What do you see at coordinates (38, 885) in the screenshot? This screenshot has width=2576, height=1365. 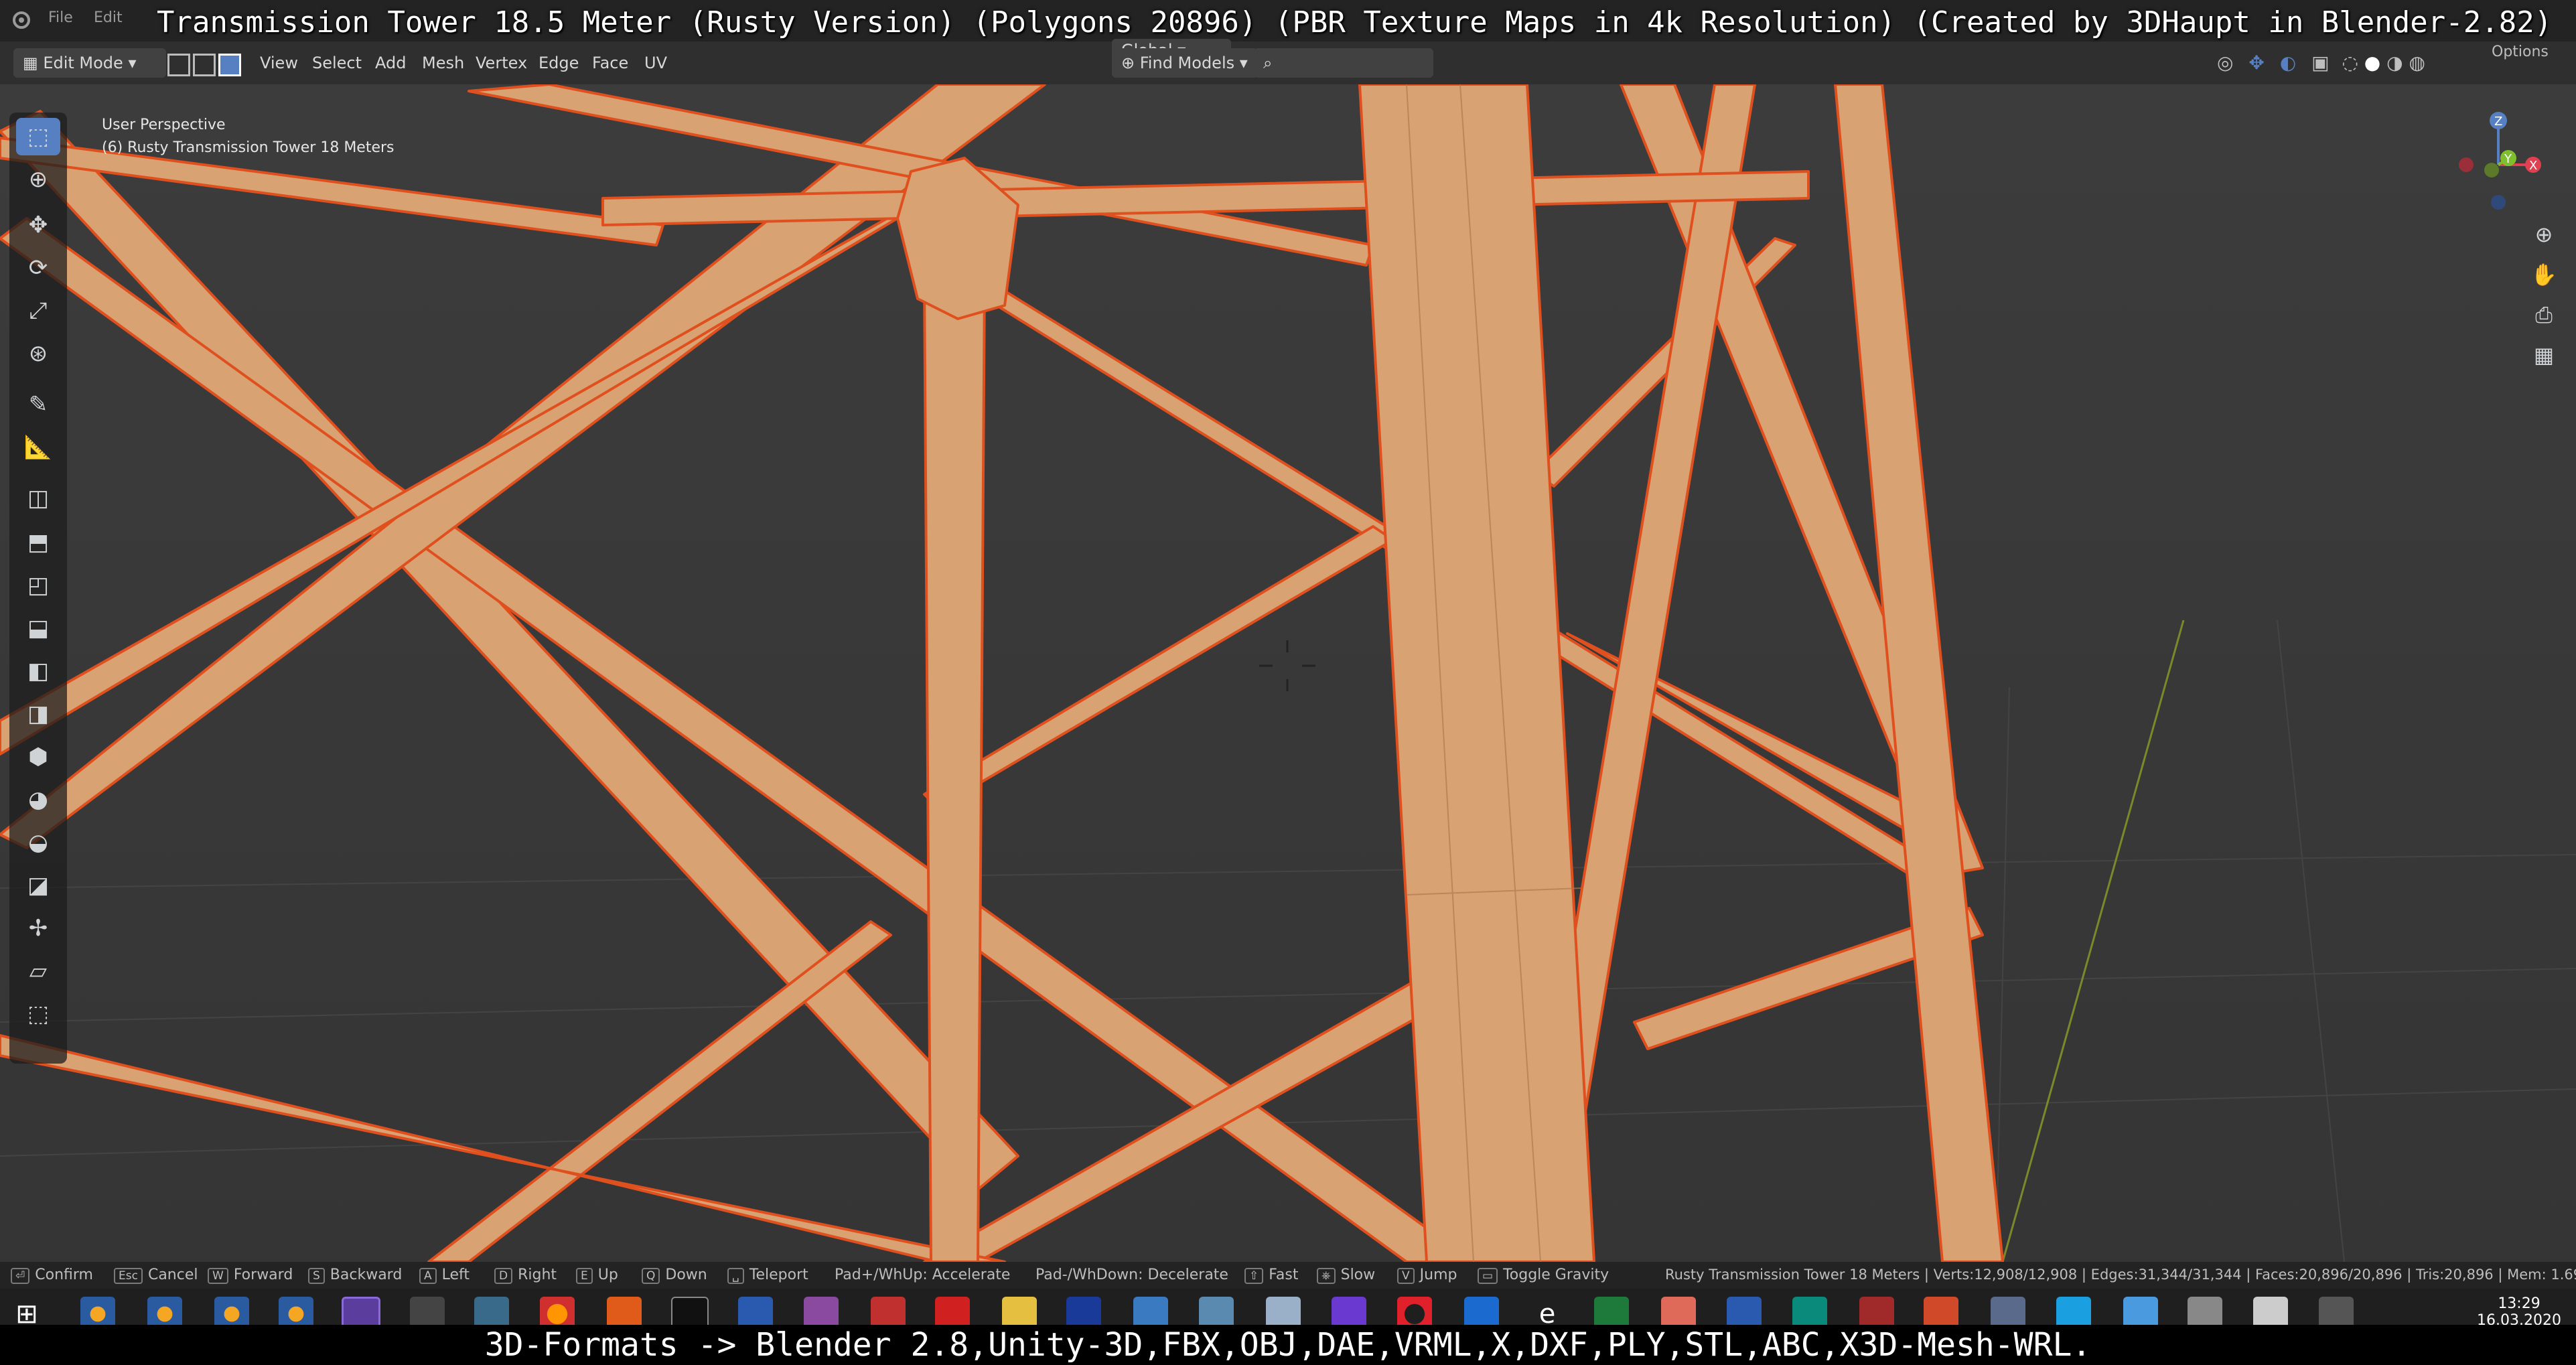 I see `edge-slide-tool-icon: ◪` at bounding box center [38, 885].